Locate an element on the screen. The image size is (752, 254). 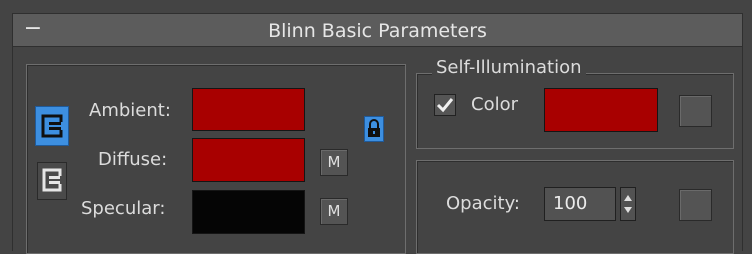
ambient-label: Ambient: is located at coordinates (130, 110).